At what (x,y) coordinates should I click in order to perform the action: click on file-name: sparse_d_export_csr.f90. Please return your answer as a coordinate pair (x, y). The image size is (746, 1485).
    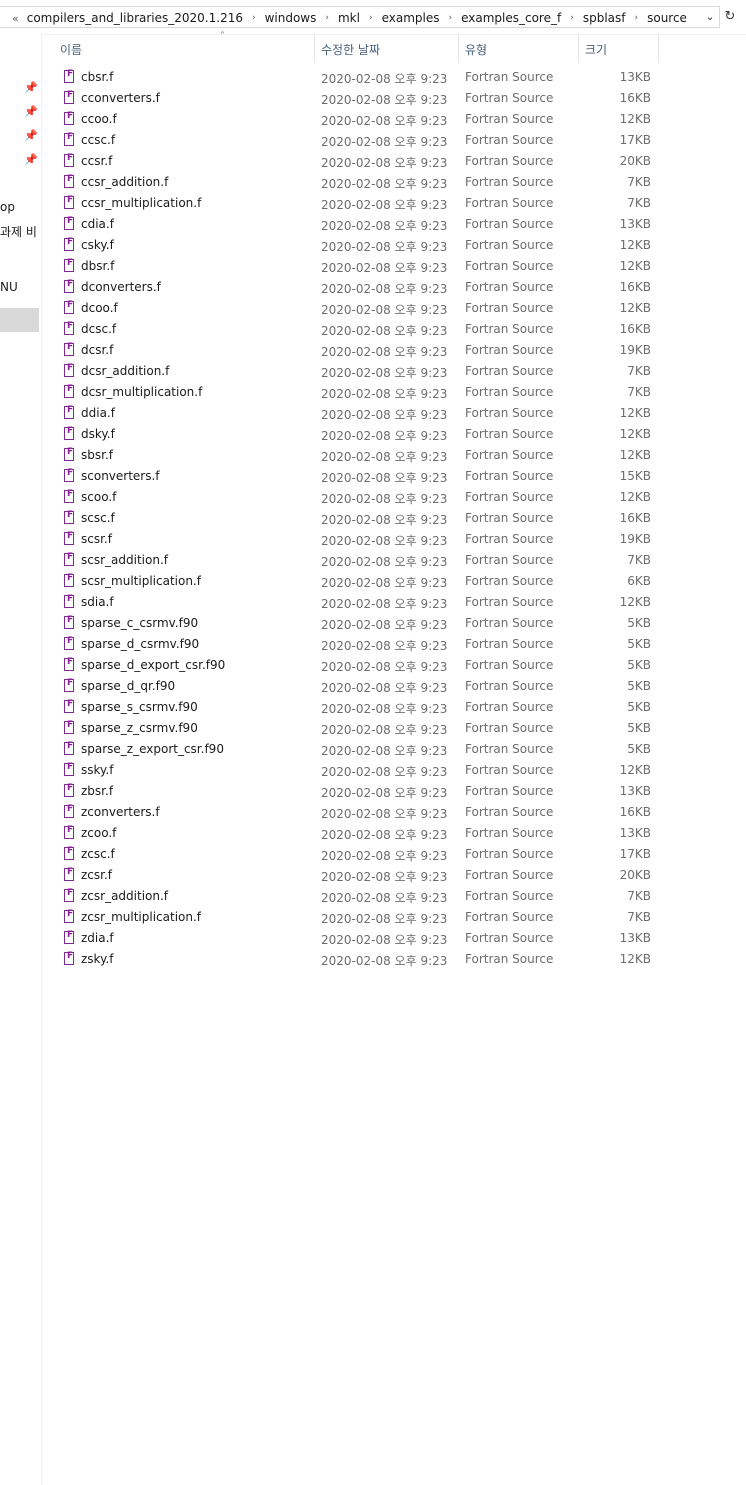
    Looking at the image, I should click on (153, 665).